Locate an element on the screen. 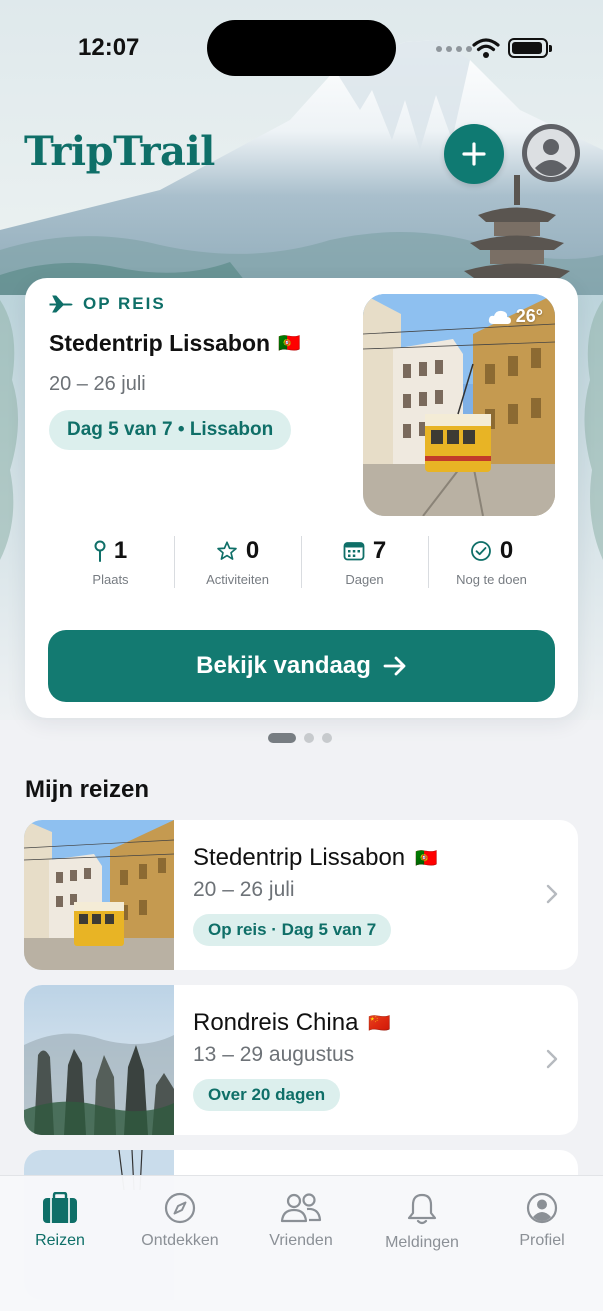  trip-status-pill: Over 20 dagen is located at coordinates (267, 1095).